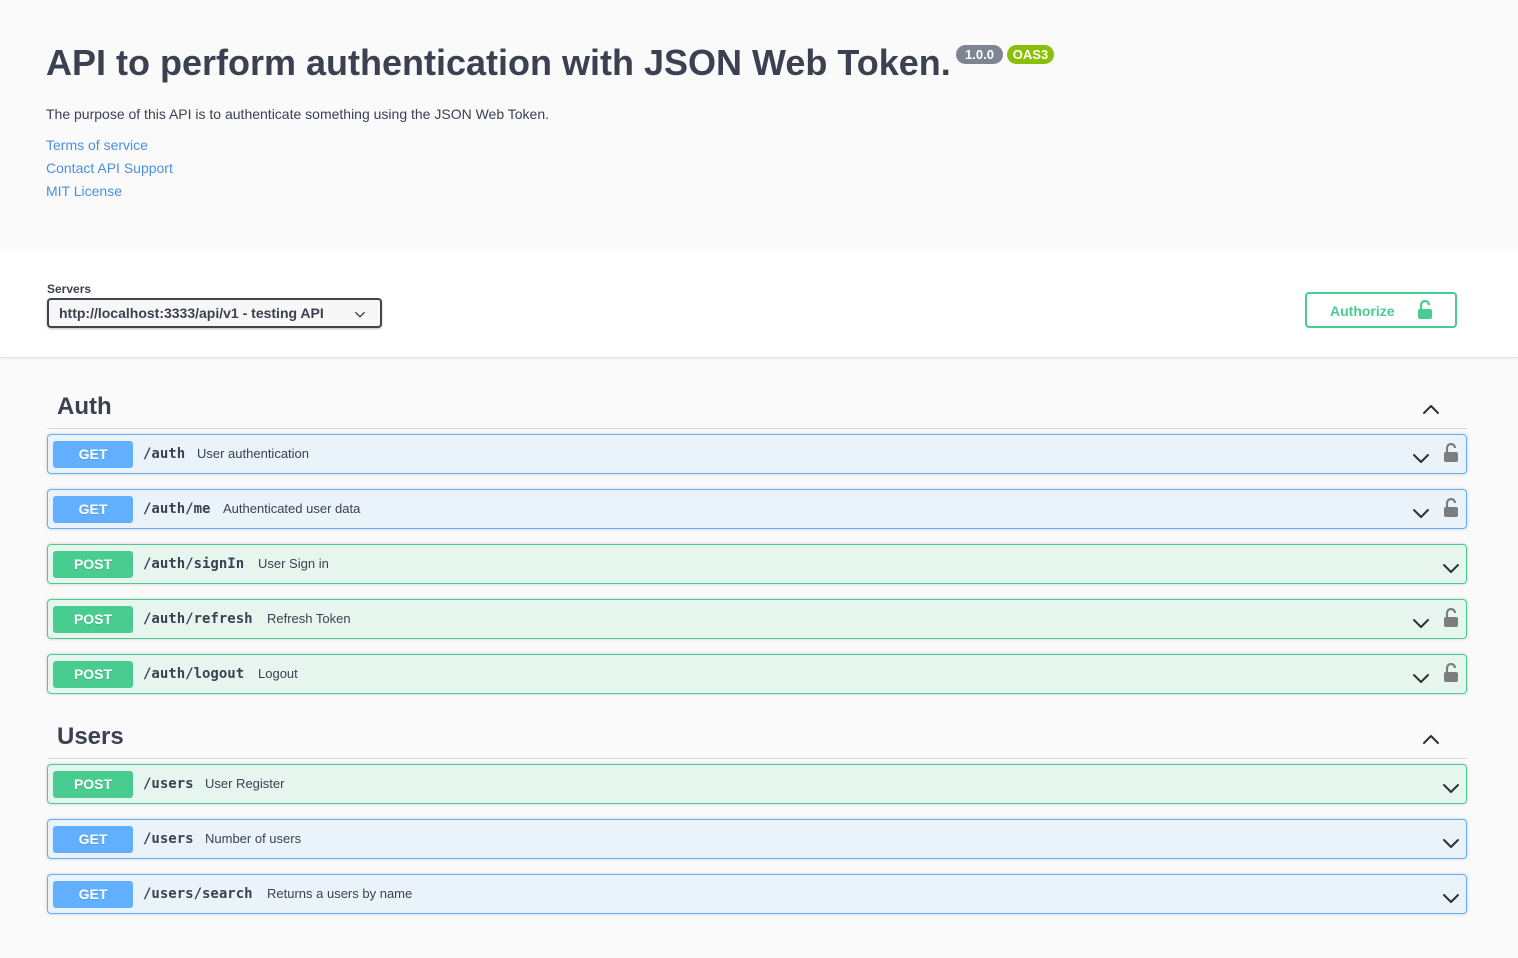 The width and height of the screenshot is (1518, 958). What do you see at coordinates (292, 508) in the screenshot?
I see `operation-summary: Authenticated user data` at bounding box center [292, 508].